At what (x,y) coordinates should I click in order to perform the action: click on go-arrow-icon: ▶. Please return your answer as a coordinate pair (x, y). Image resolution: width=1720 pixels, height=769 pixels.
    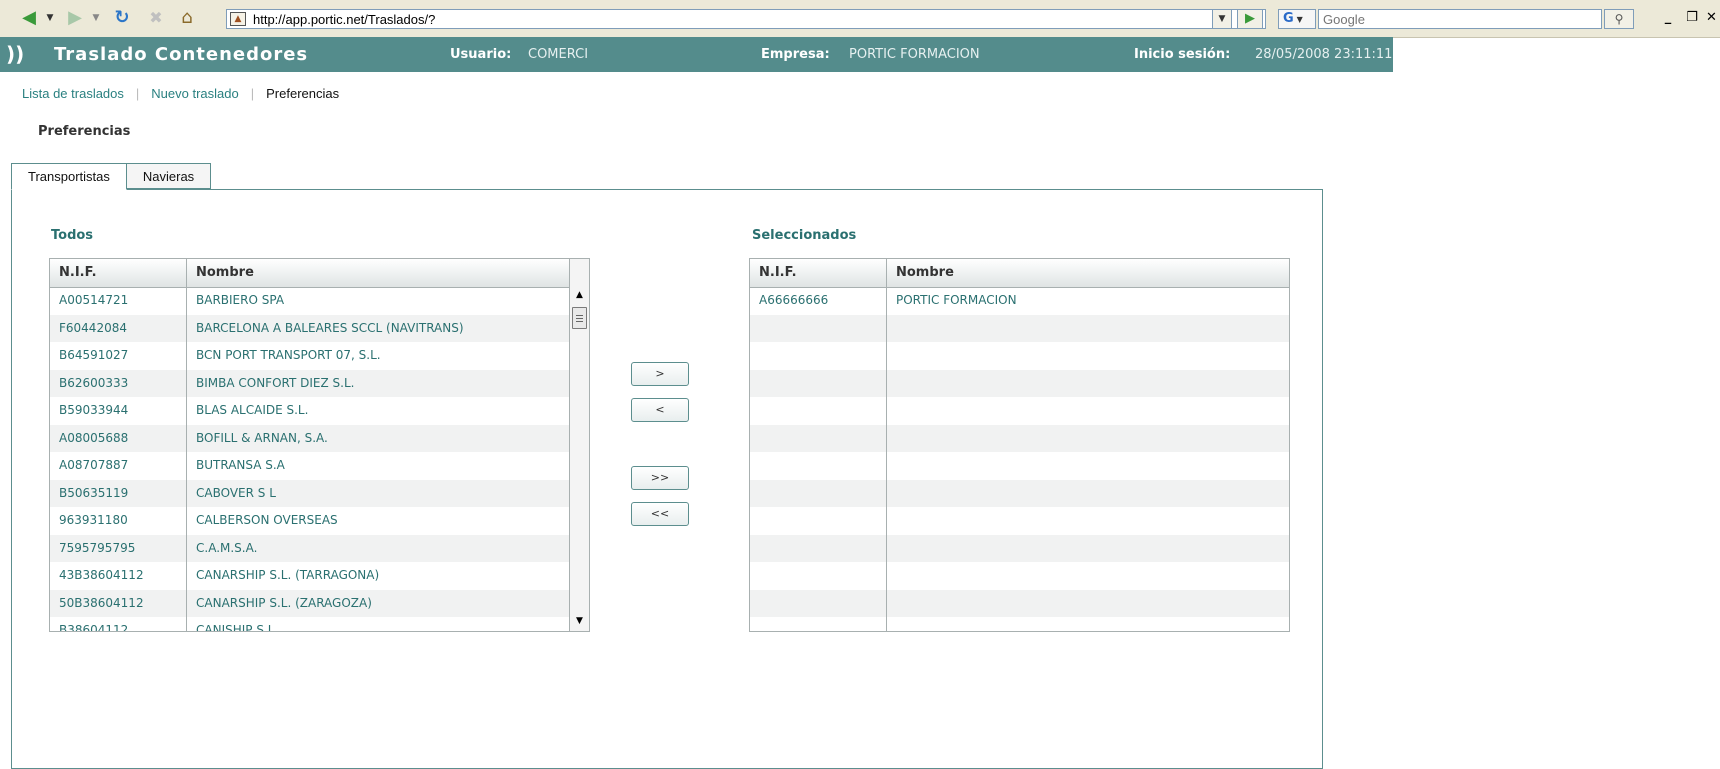
    Looking at the image, I should click on (1250, 19).